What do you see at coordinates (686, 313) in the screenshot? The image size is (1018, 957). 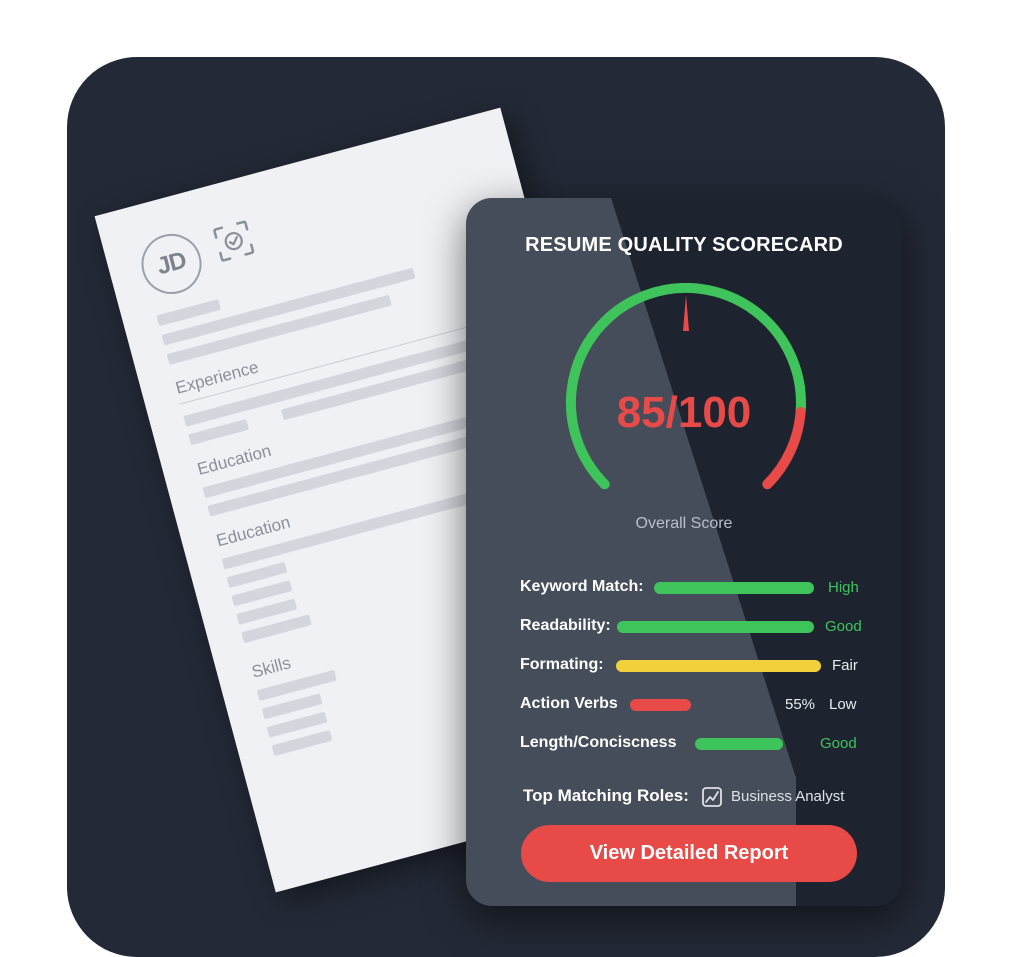 I see `gauge-needle` at bounding box center [686, 313].